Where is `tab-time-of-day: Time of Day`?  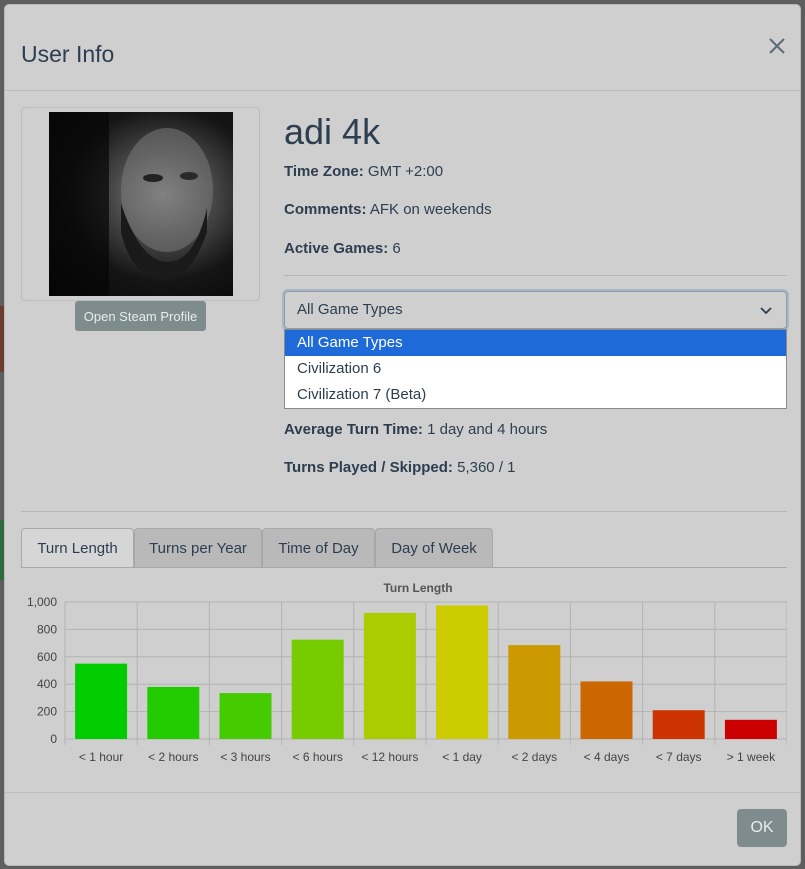 tab-time-of-day: Time of Day is located at coordinates (318, 548).